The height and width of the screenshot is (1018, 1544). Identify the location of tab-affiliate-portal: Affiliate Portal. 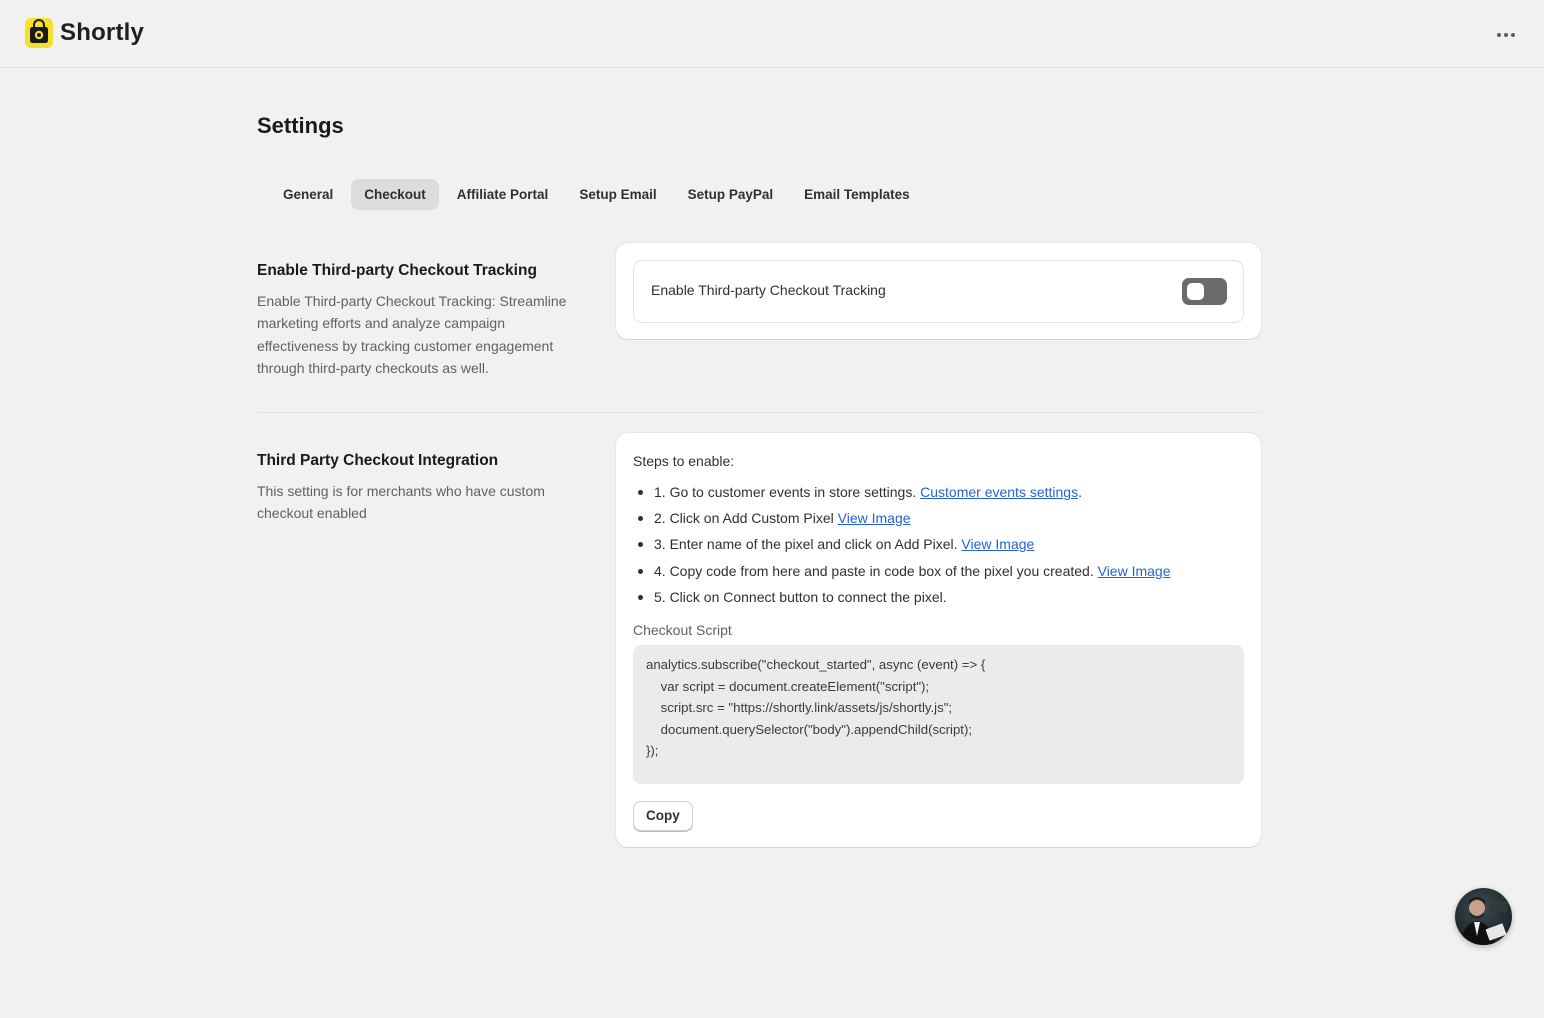
(503, 194).